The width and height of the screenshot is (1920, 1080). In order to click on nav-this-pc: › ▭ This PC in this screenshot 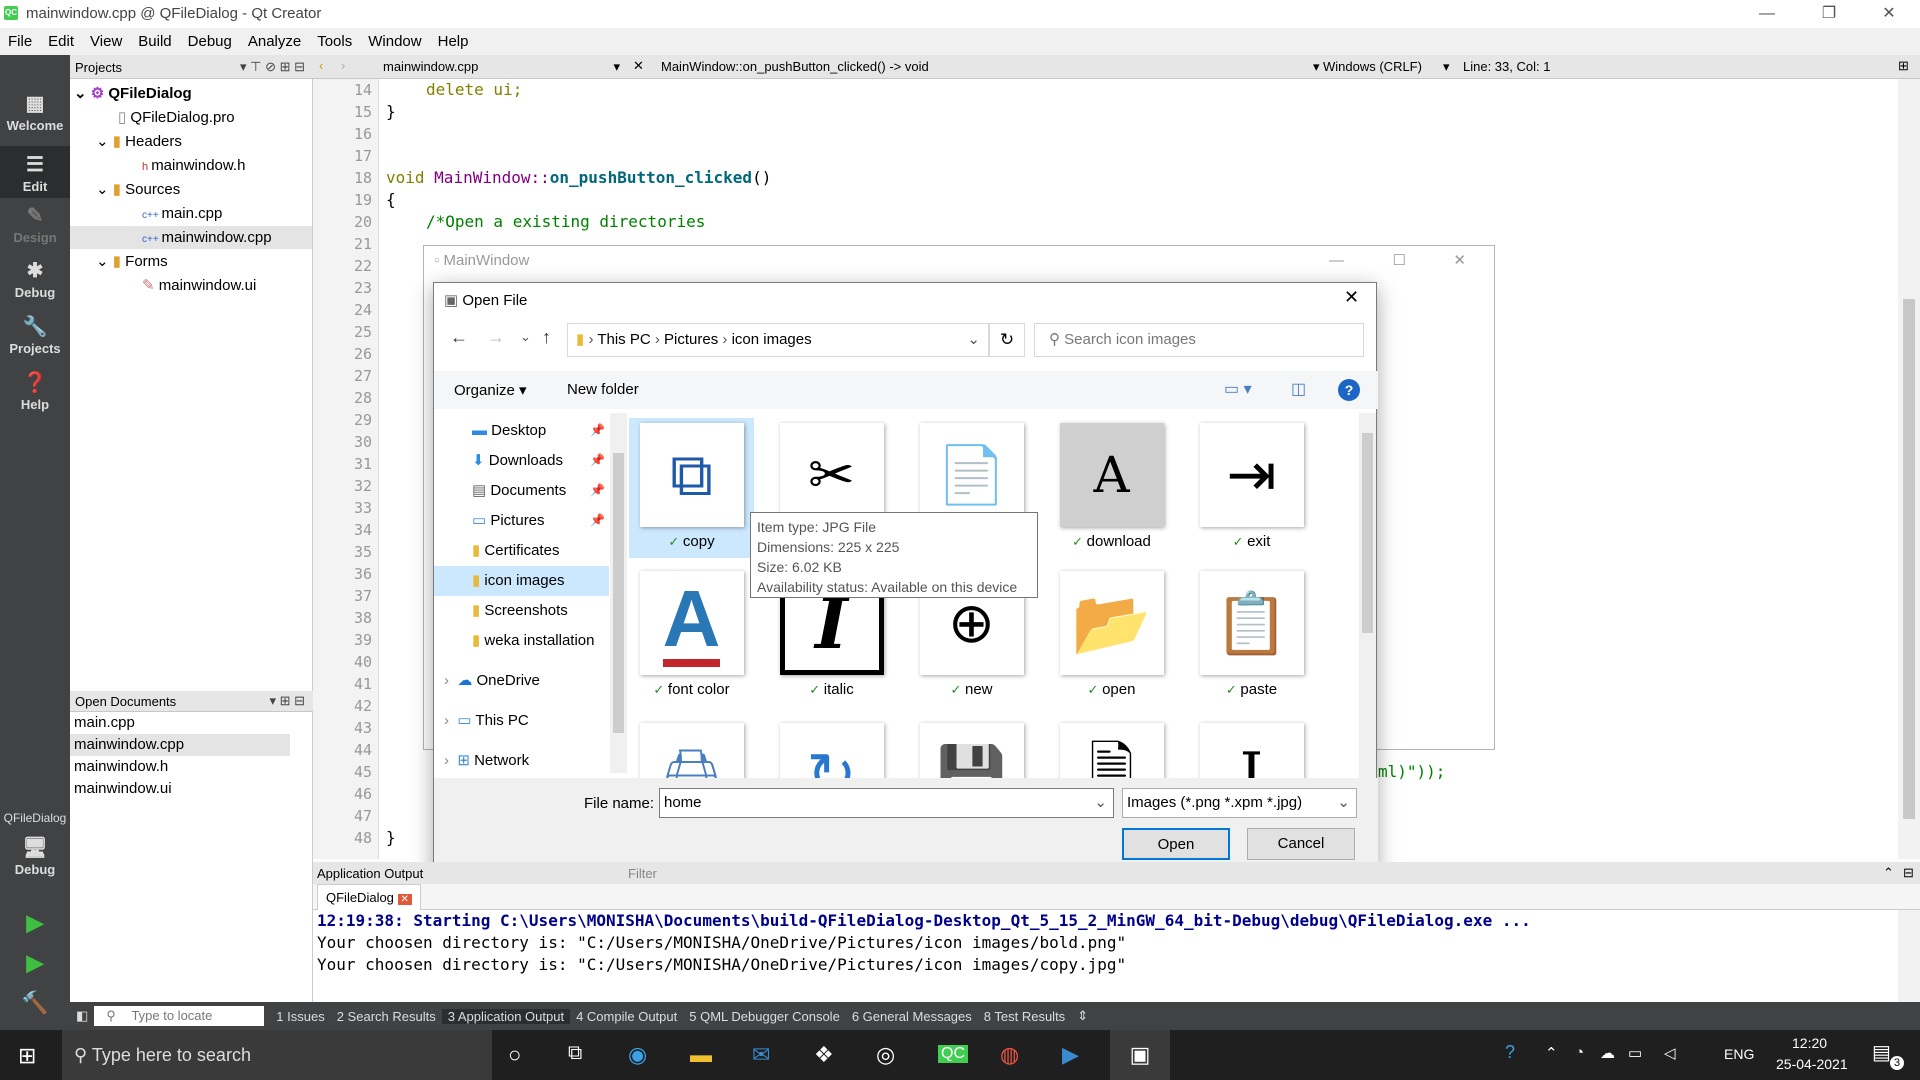, I will do `click(486, 721)`.